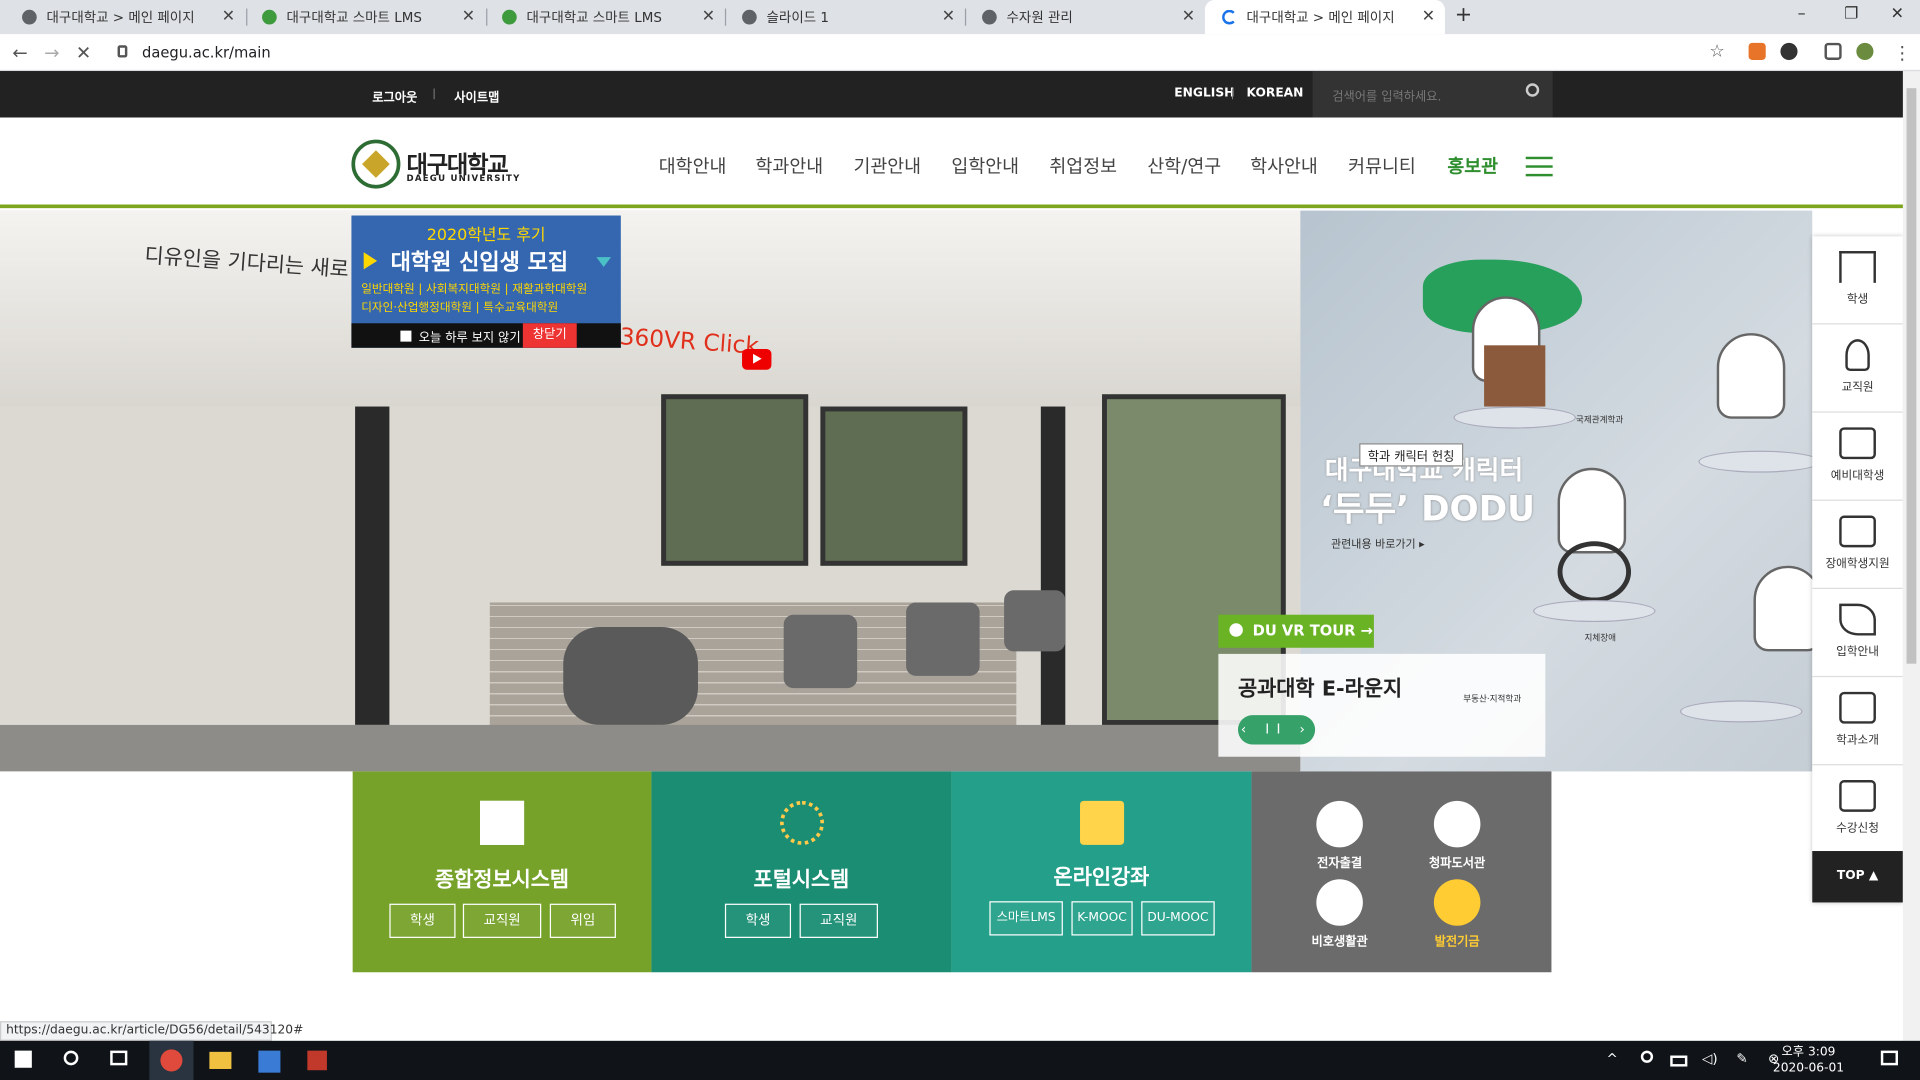  Describe the element at coordinates (1857, 877) in the screenshot. I see `top-button: TOP ▲` at that location.